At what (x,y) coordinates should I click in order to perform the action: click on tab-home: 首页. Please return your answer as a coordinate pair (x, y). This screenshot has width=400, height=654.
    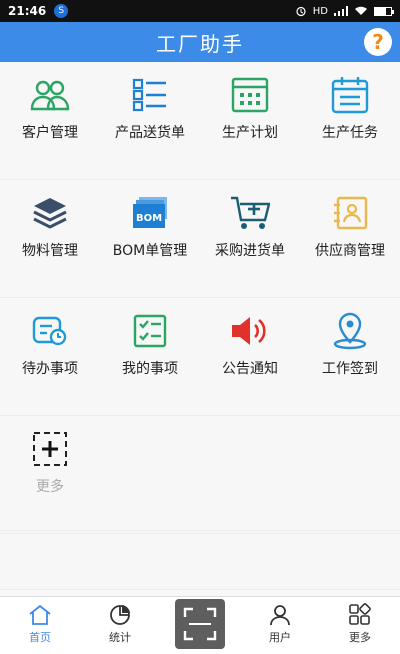
    Looking at the image, I should click on (40, 621).